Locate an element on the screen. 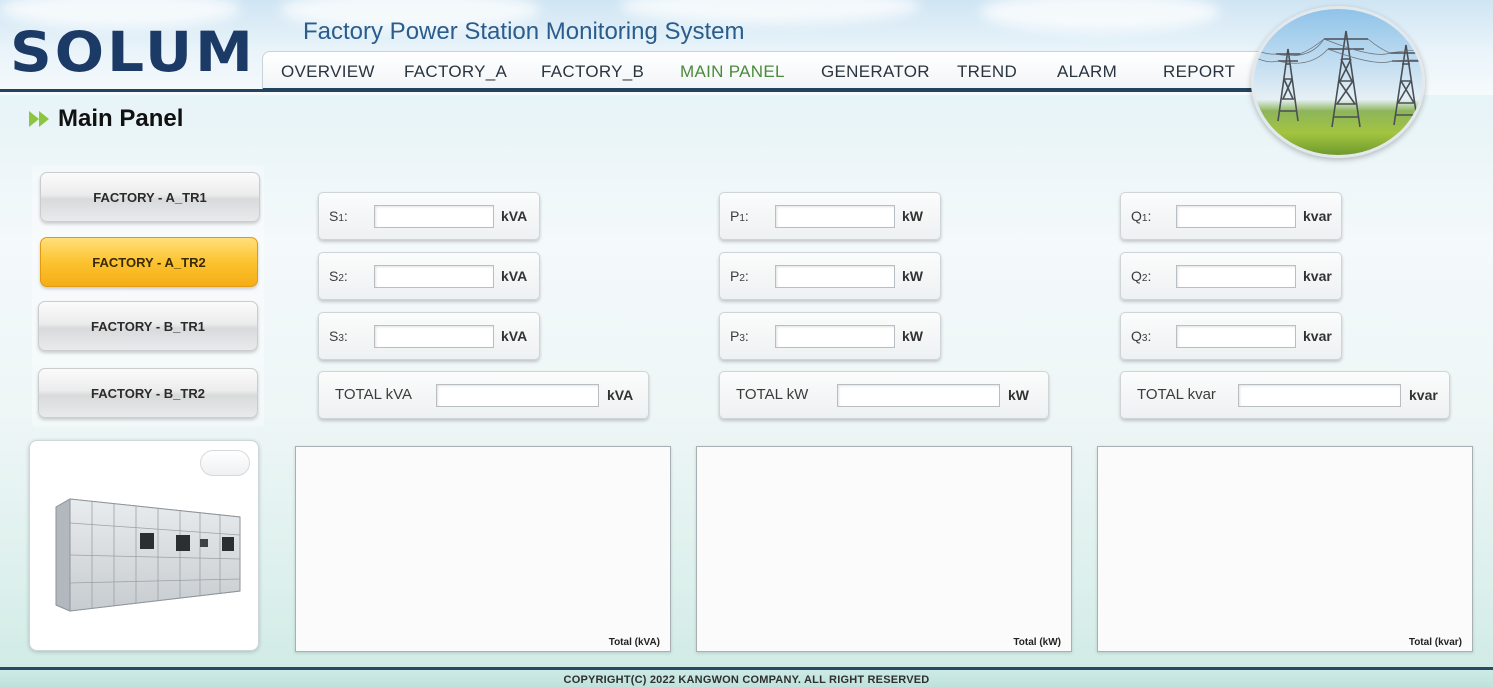  p3-label: P3: is located at coordinates (739, 336).